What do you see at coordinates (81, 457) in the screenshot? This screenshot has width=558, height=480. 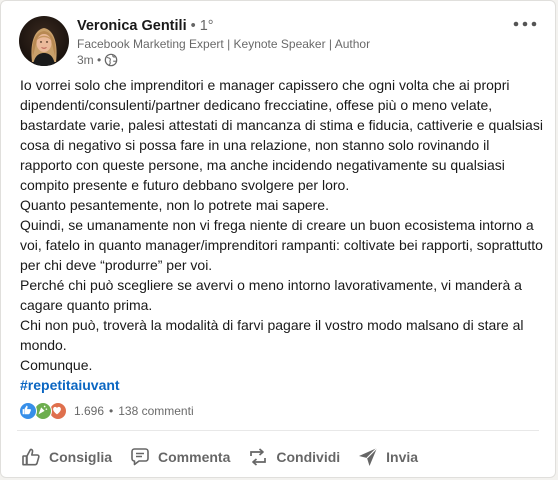 I see `like-button-label: Consiglia` at bounding box center [81, 457].